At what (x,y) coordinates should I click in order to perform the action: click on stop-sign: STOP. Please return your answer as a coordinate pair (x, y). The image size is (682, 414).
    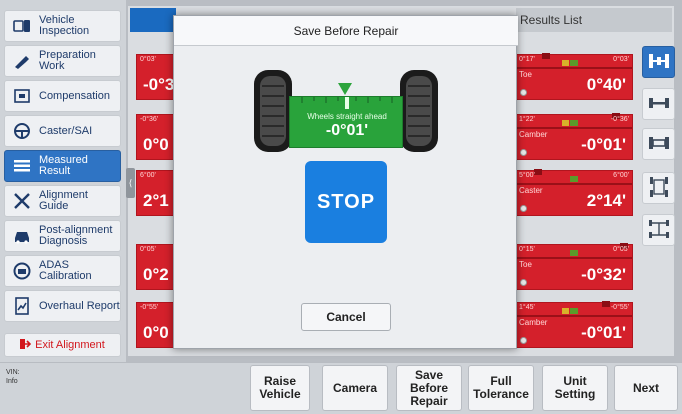
    Looking at the image, I should click on (346, 202).